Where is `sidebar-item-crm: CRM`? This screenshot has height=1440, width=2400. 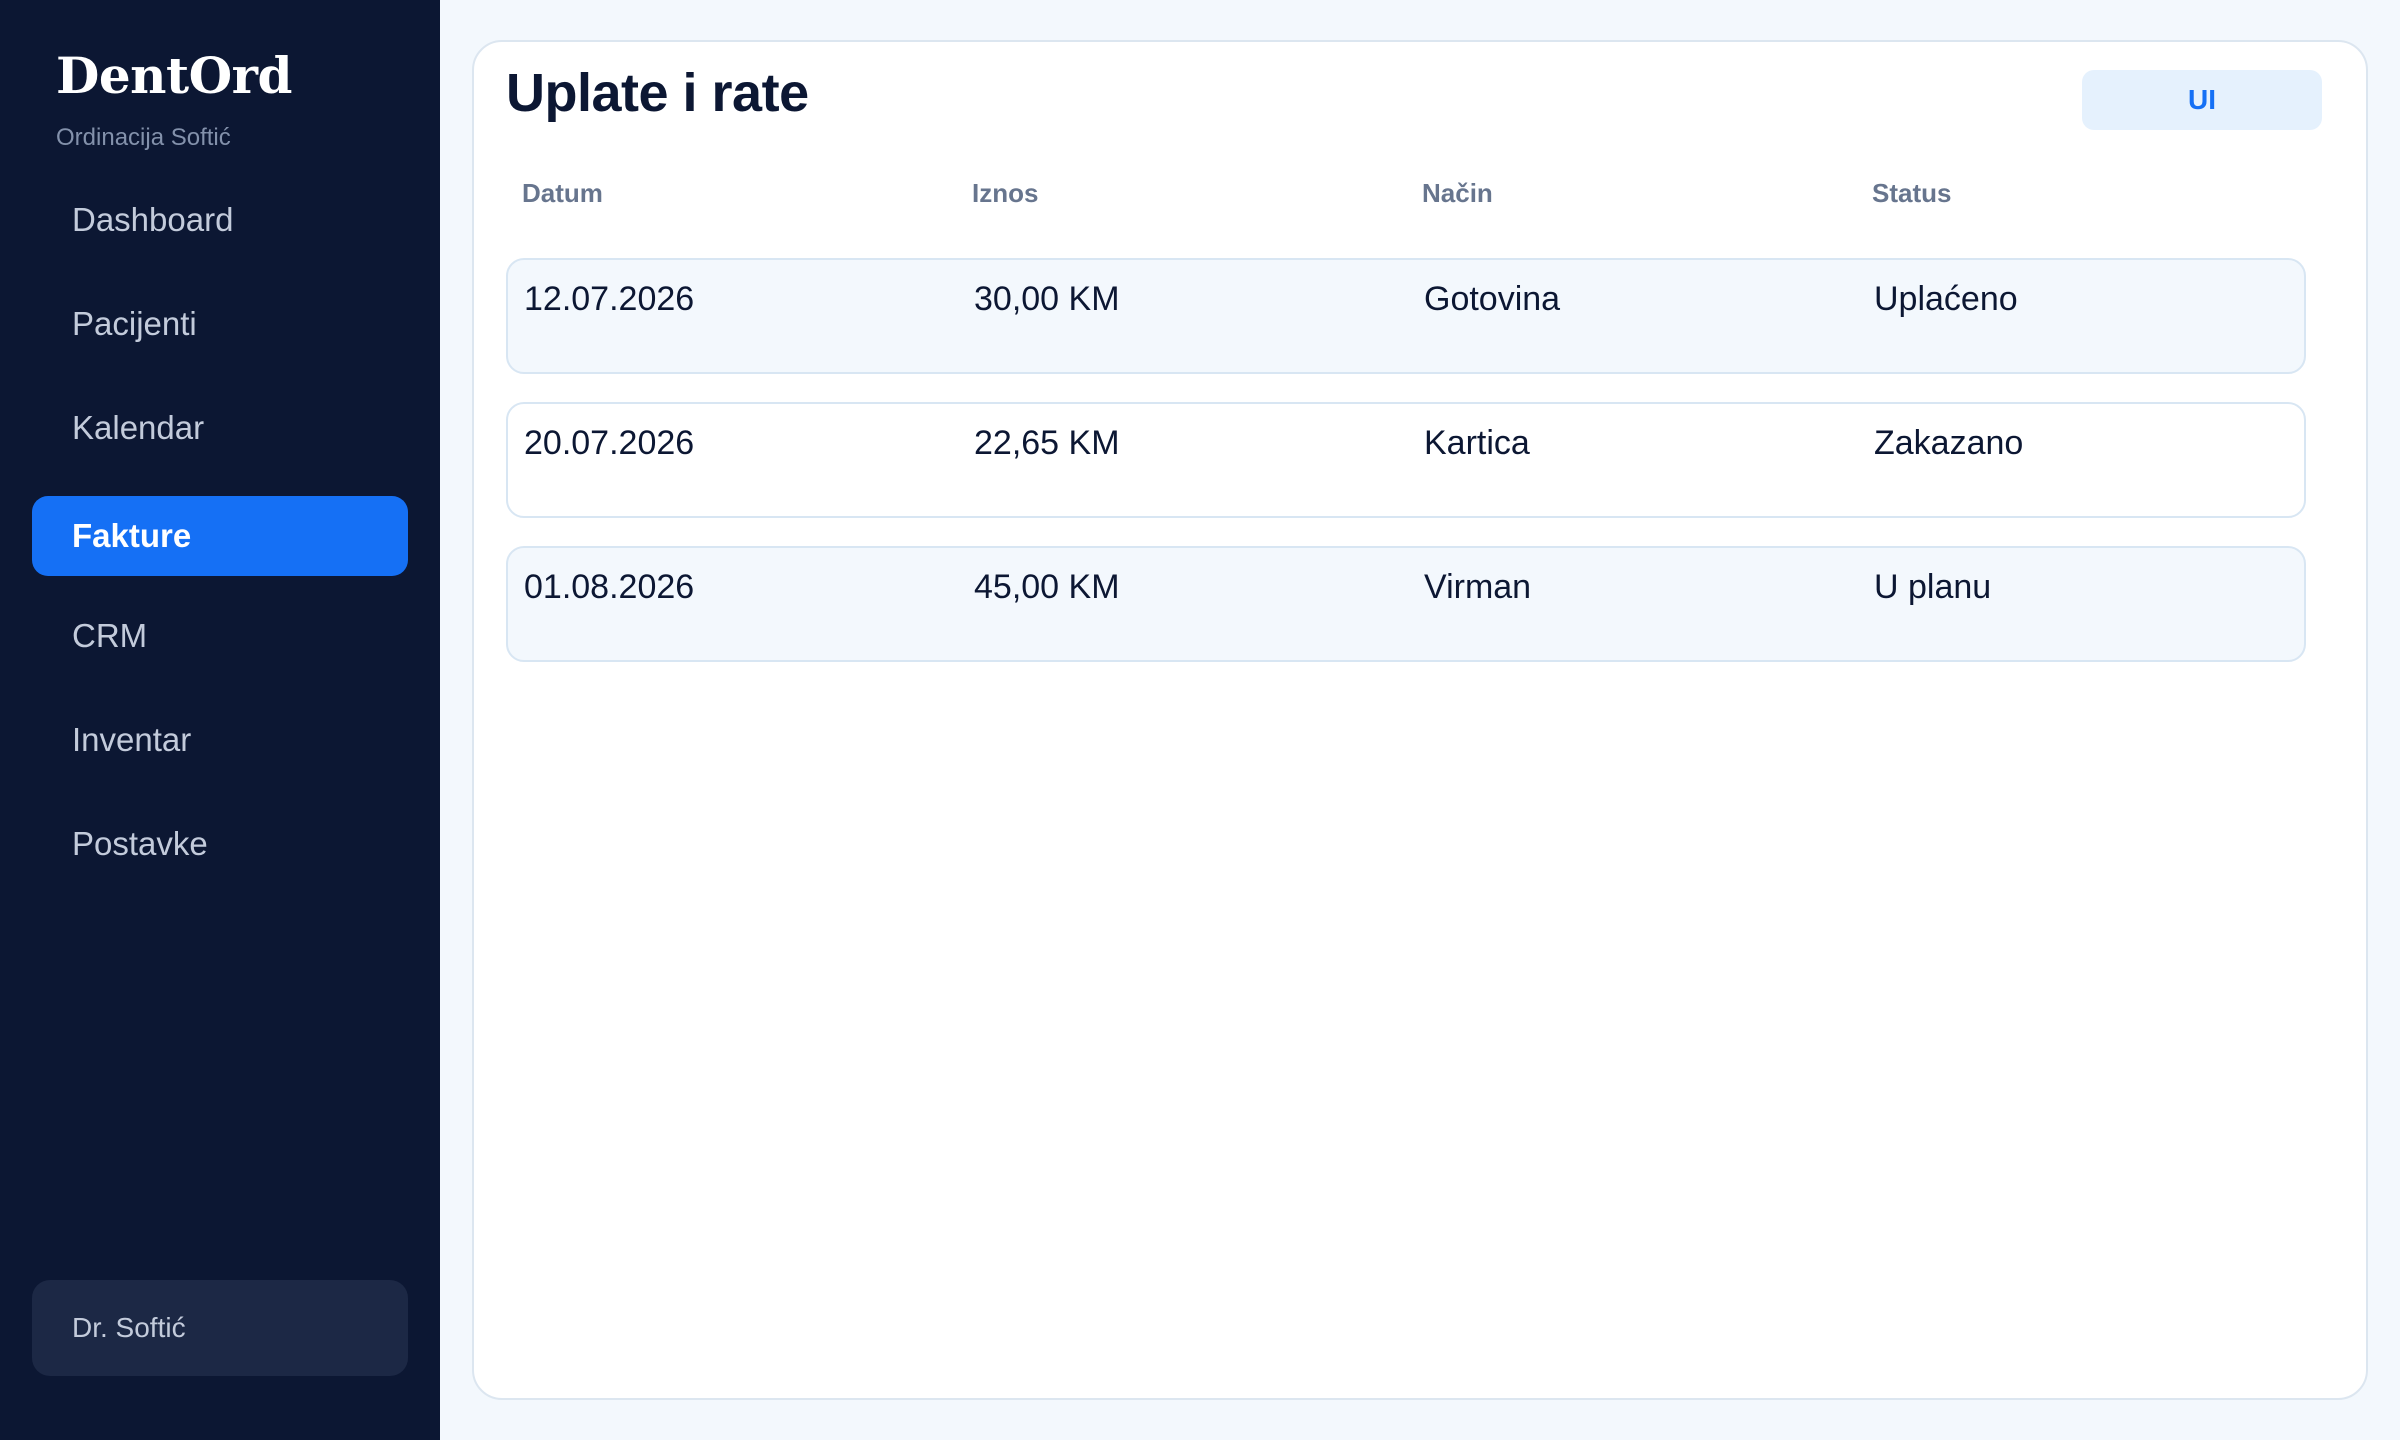
sidebar-item-crm: CRM is located at coordinates (220, 636).